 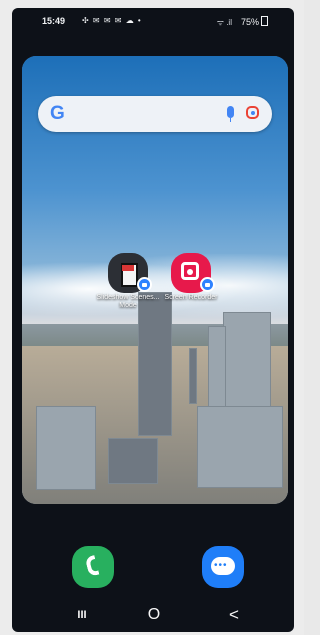 I want to click on phone-app-icon, so click(x=93, y=567).